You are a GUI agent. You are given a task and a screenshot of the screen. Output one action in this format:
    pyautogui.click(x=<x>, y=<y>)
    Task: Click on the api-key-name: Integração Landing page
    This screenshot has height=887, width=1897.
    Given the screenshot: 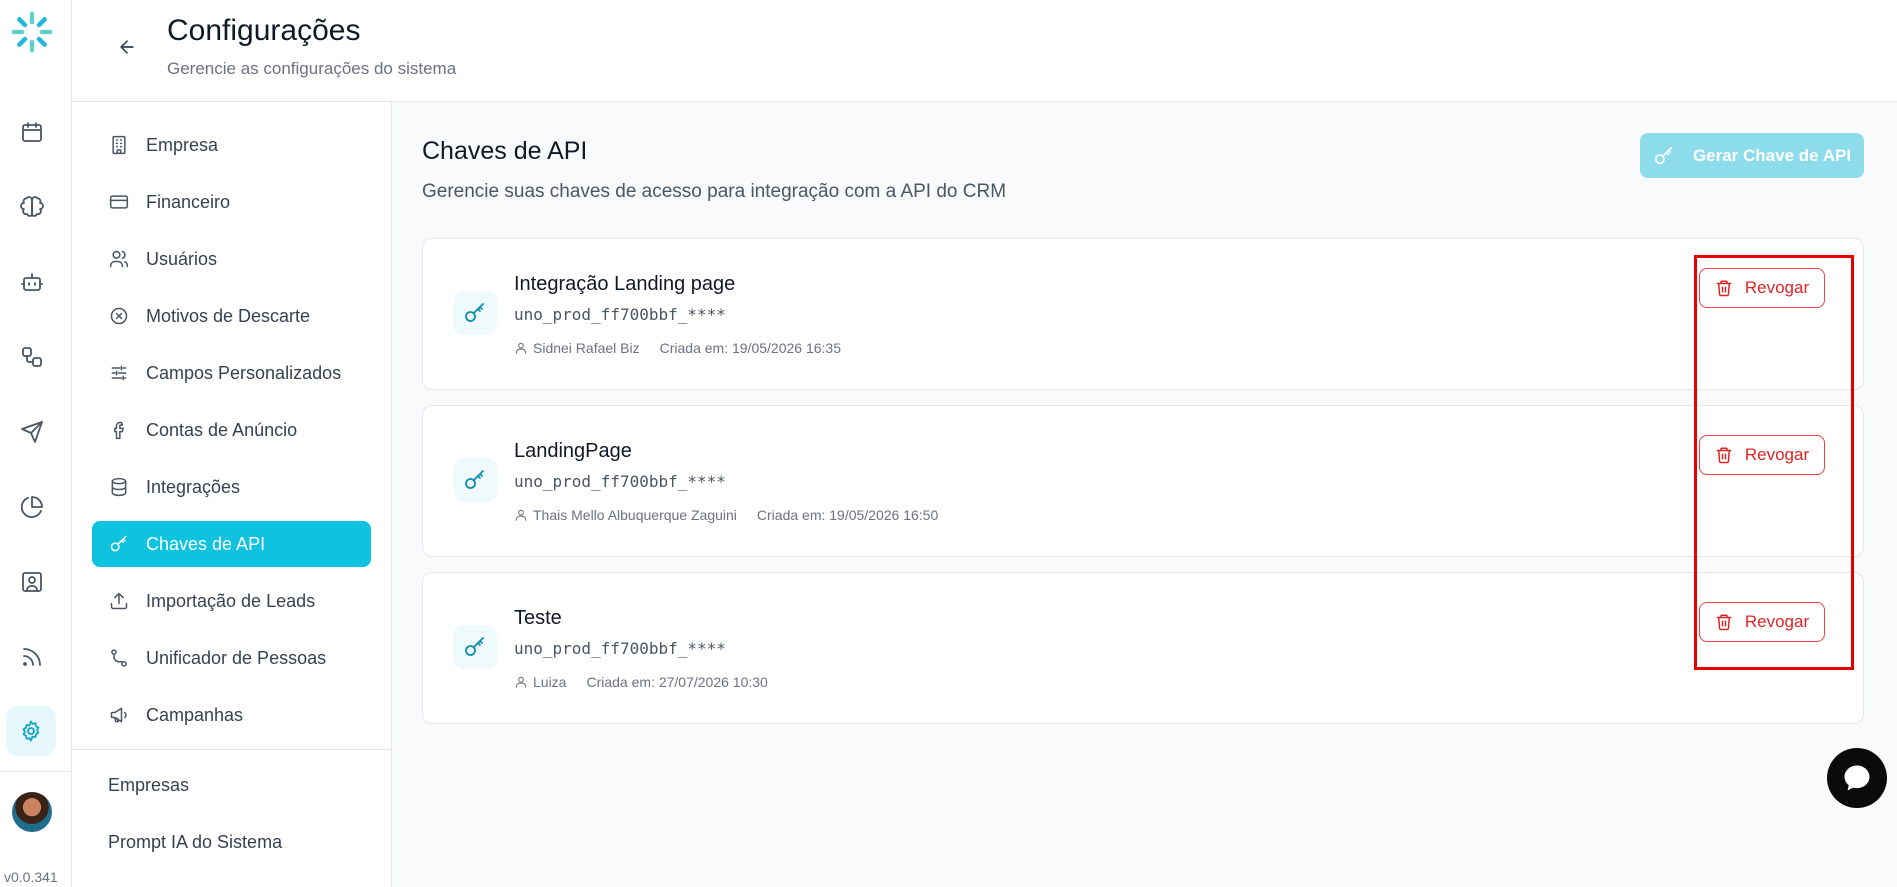 What is the action you would take?
    pyautogui.click(x=625, y=284)
    